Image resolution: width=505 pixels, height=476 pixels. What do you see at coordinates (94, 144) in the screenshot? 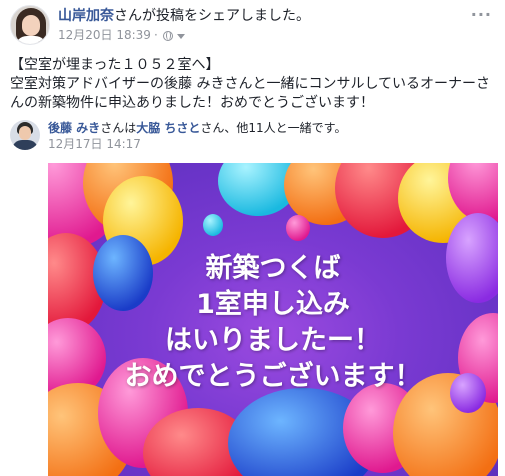
I see `shared-timestamp: 12月17日 14:17` at bounding box center [94, 144].